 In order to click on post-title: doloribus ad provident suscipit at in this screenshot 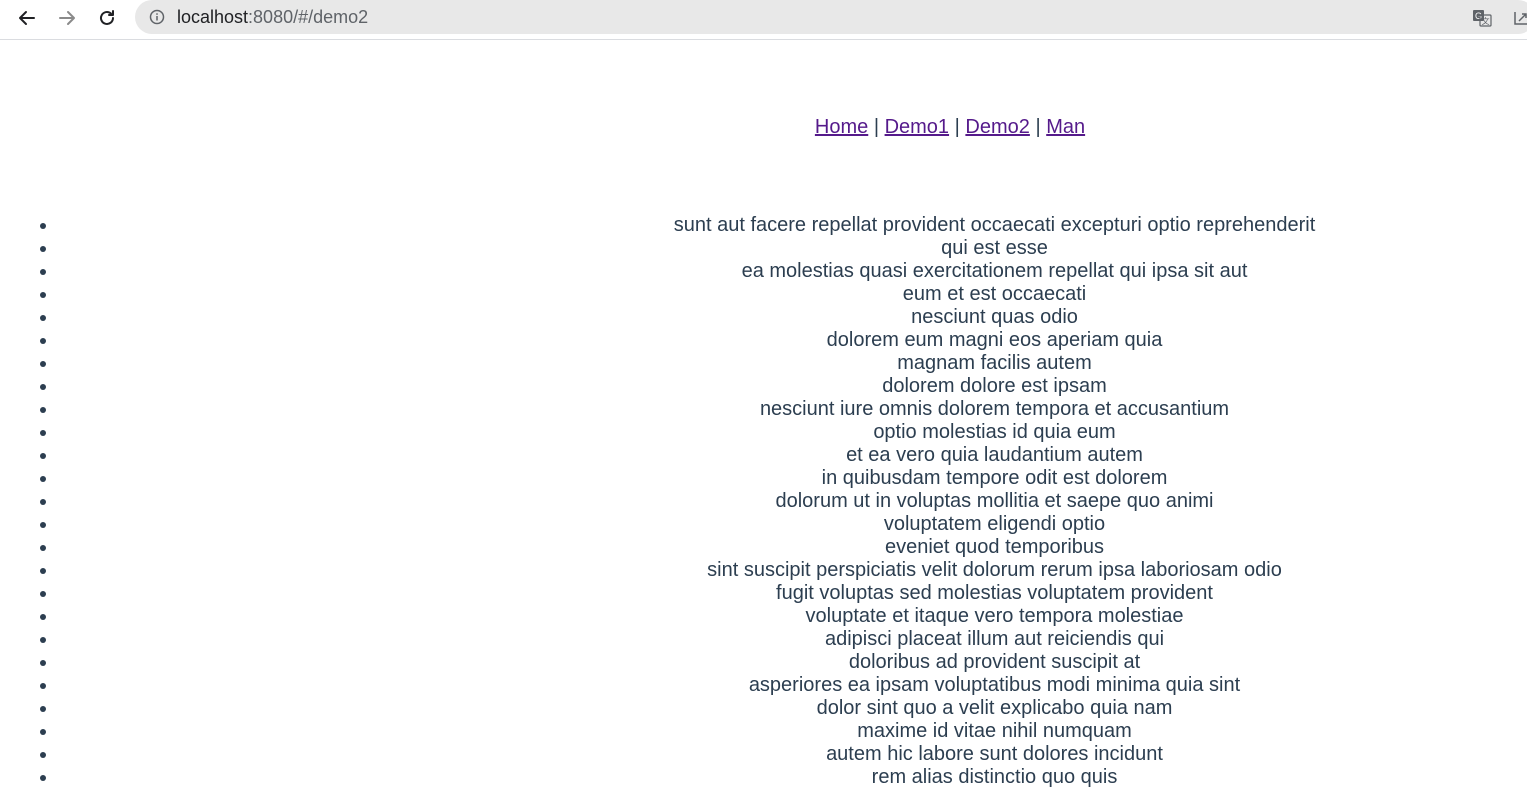, I will do `click(994, 662)`.